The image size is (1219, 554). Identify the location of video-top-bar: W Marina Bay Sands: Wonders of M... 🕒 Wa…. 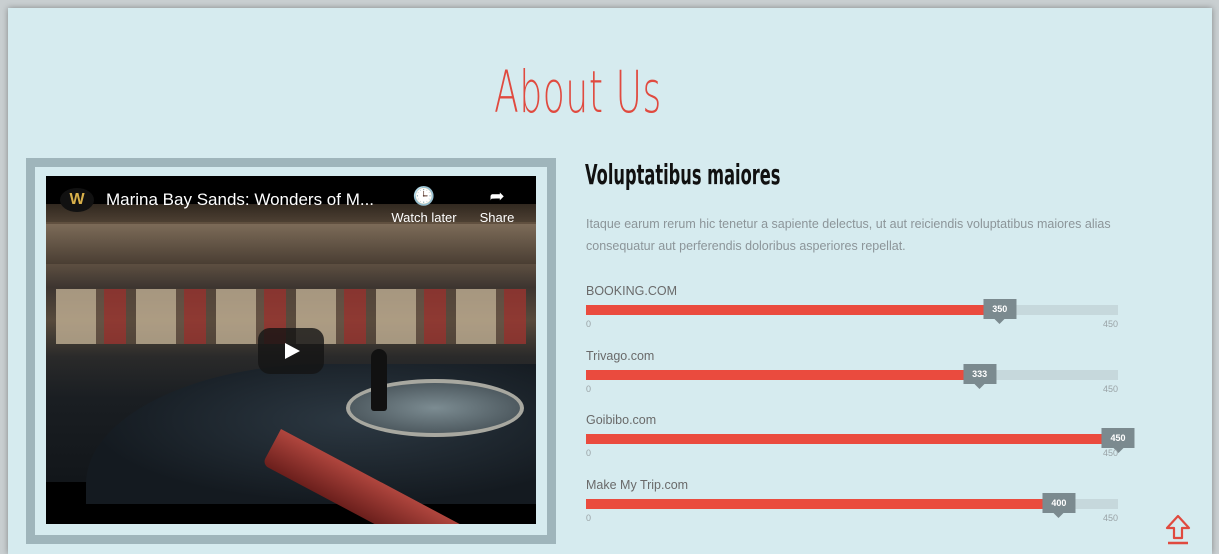
(291, 200).